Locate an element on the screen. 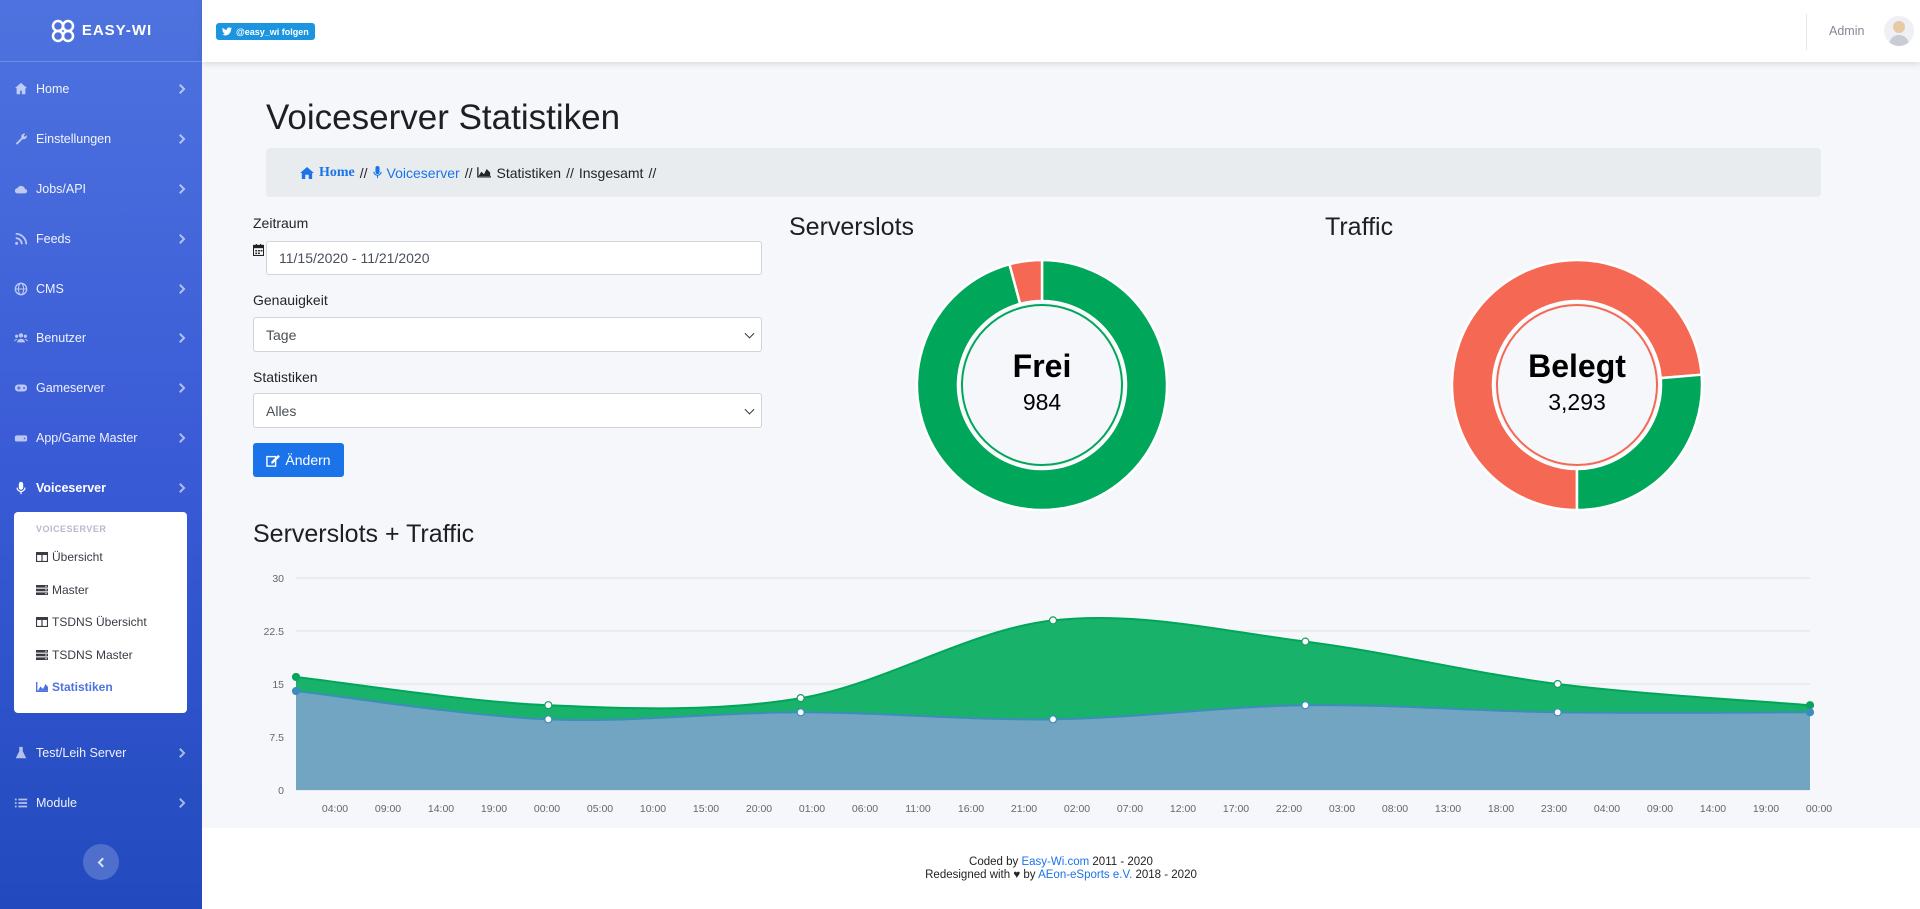 This screenshot has width=1920, height=909. footer-coded-line: Coded by Easy-Wi.com 2011 - 2020 is located at coordinates (1061, 862).